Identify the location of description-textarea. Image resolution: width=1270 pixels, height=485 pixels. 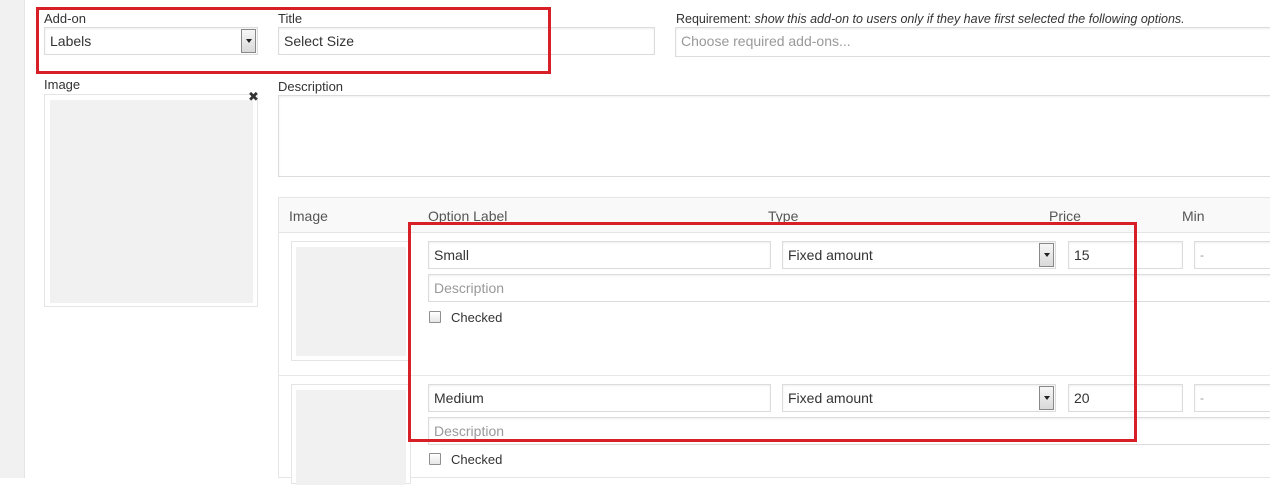
(774, 136).